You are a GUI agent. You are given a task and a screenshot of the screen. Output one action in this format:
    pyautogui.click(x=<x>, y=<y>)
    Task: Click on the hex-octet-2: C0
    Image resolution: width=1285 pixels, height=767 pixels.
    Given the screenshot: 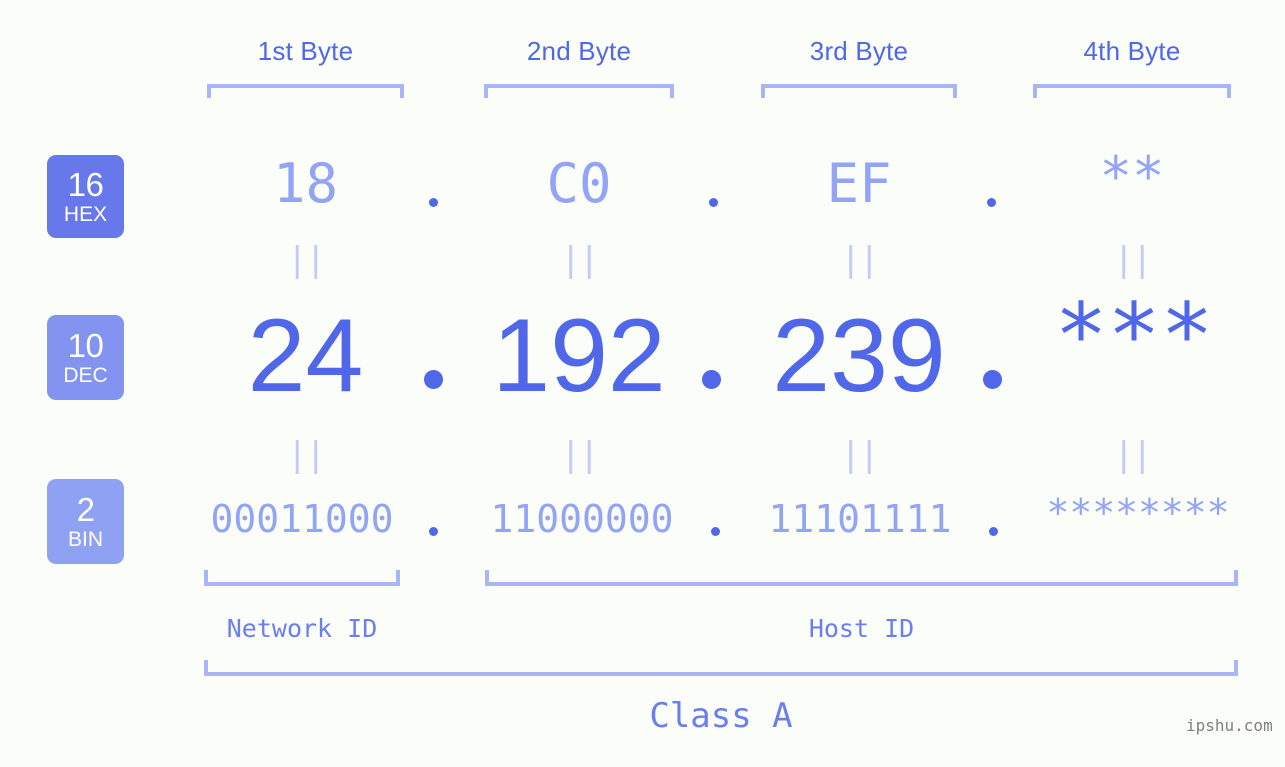 What is the action you would take?
    pyautogui.click(x=579, y=183)
    